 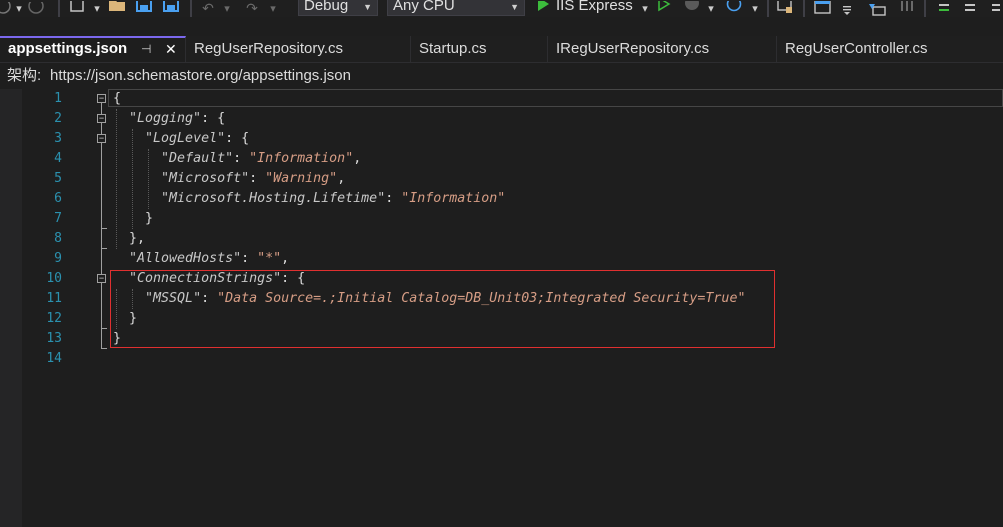 I want to click on platform-dropdown-value: Any CPU, so click(x=424, y=7).